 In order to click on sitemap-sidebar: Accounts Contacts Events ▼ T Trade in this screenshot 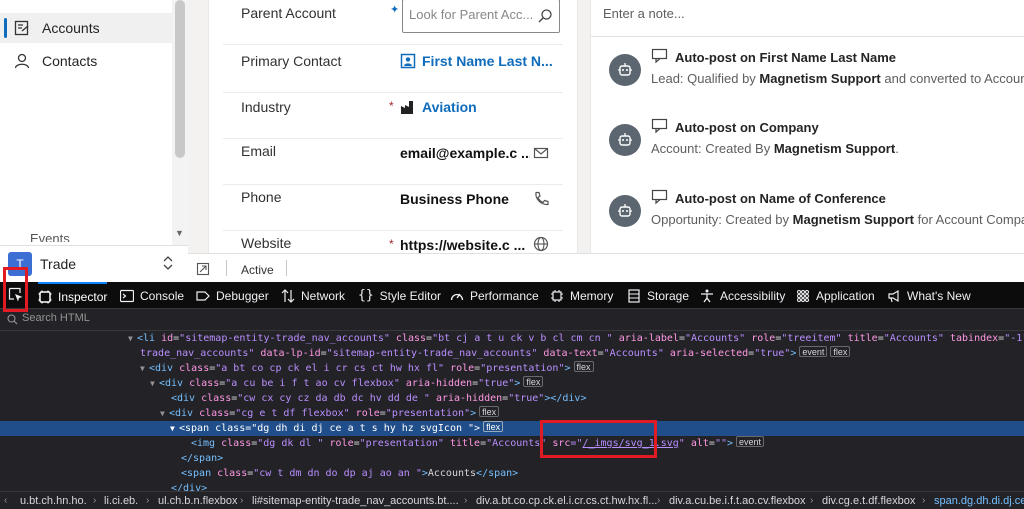, I will do `click(94, 141)`.